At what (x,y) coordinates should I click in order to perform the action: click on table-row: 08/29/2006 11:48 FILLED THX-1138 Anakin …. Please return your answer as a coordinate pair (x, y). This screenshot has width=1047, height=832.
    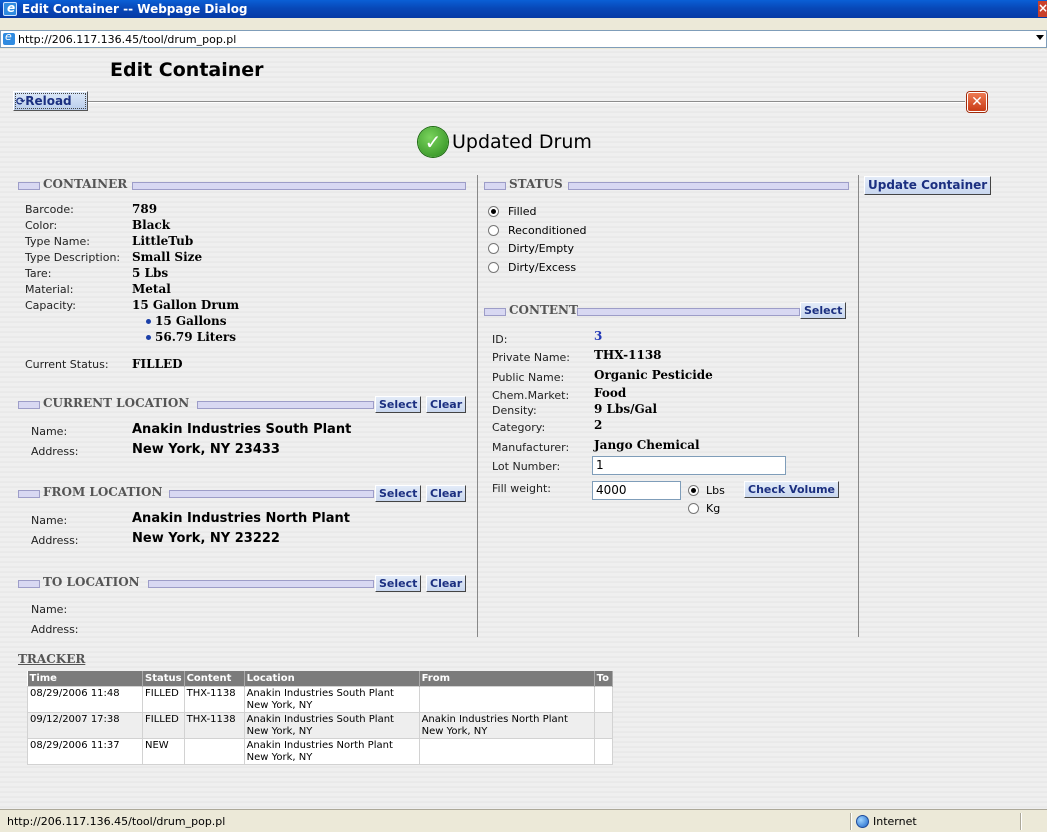
    Looking at the image, I should click on (320, 699).